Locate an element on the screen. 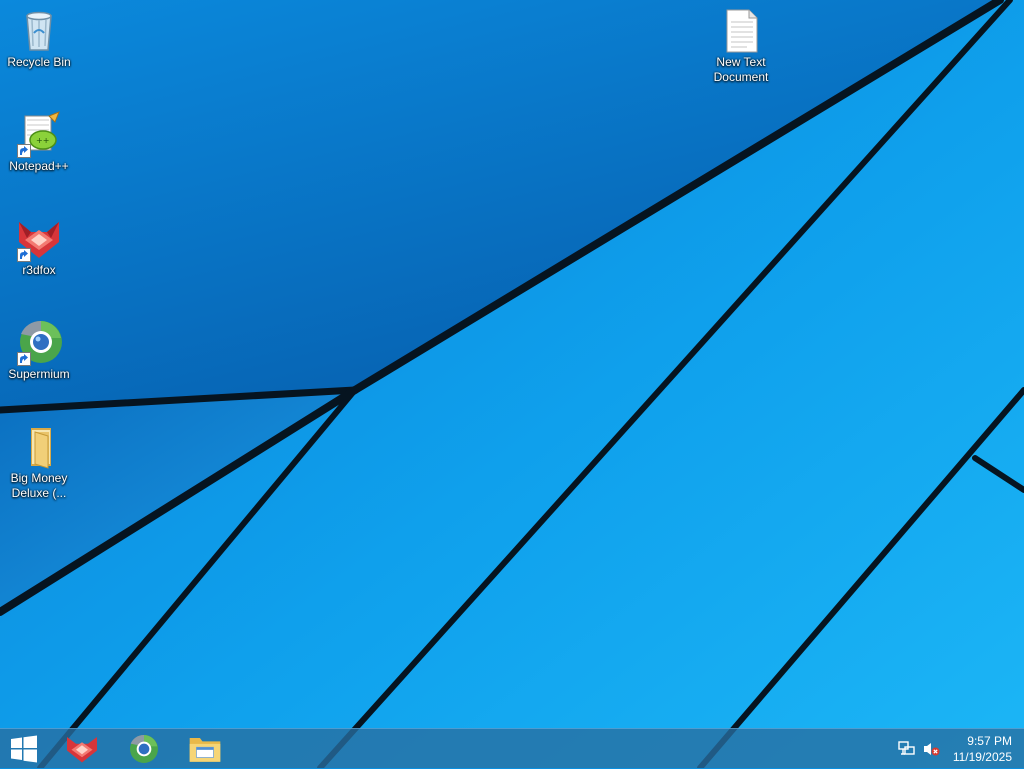 This screenshot has height=769, width=1024. notepadpp-icon: ++ is located at coordinates (39, 134).